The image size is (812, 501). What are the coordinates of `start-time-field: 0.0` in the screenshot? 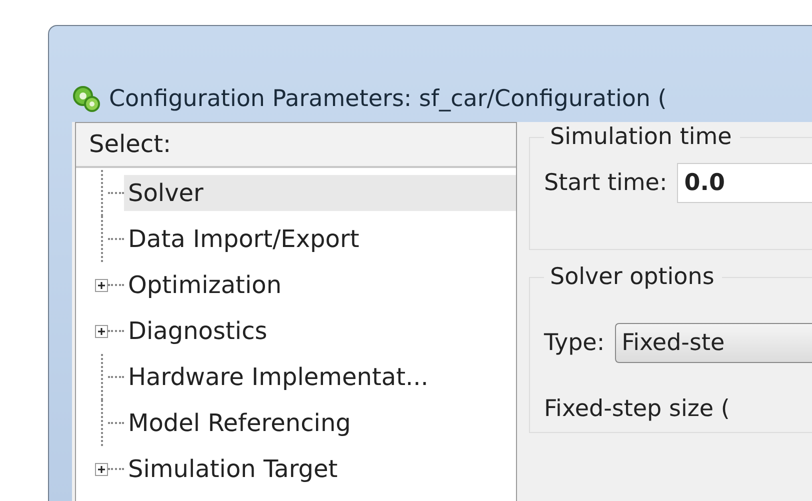 It's located at (744, 183).